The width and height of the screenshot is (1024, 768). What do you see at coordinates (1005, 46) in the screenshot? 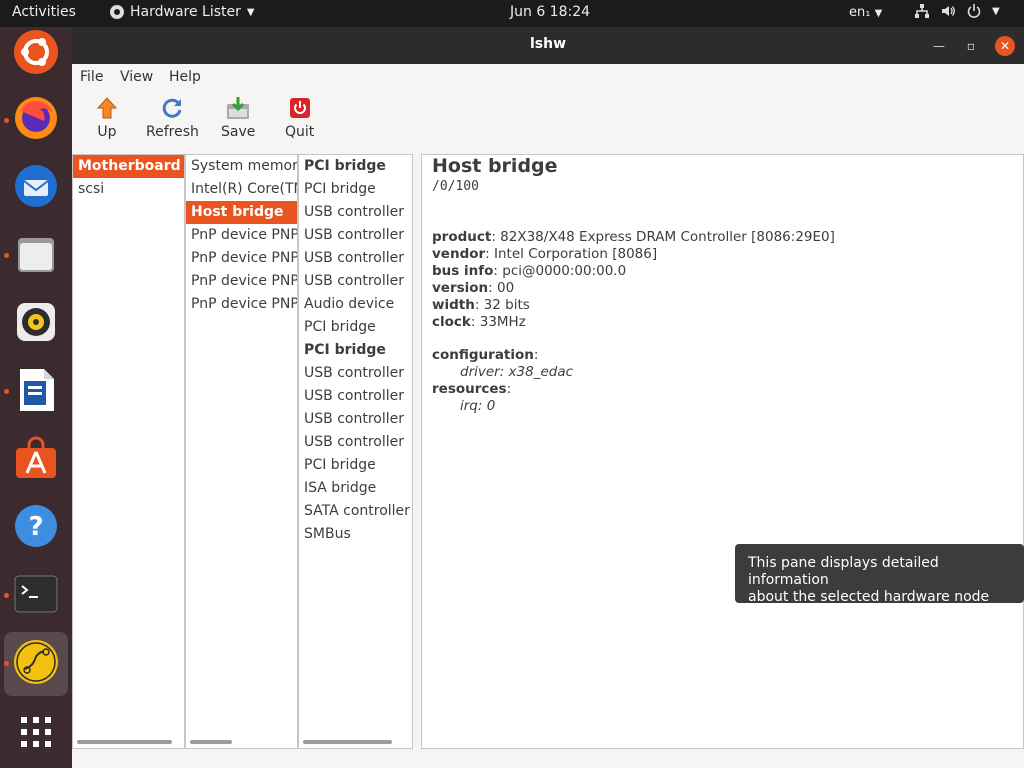
I see `close-button: ✕` at bounding box center [1005, 46].